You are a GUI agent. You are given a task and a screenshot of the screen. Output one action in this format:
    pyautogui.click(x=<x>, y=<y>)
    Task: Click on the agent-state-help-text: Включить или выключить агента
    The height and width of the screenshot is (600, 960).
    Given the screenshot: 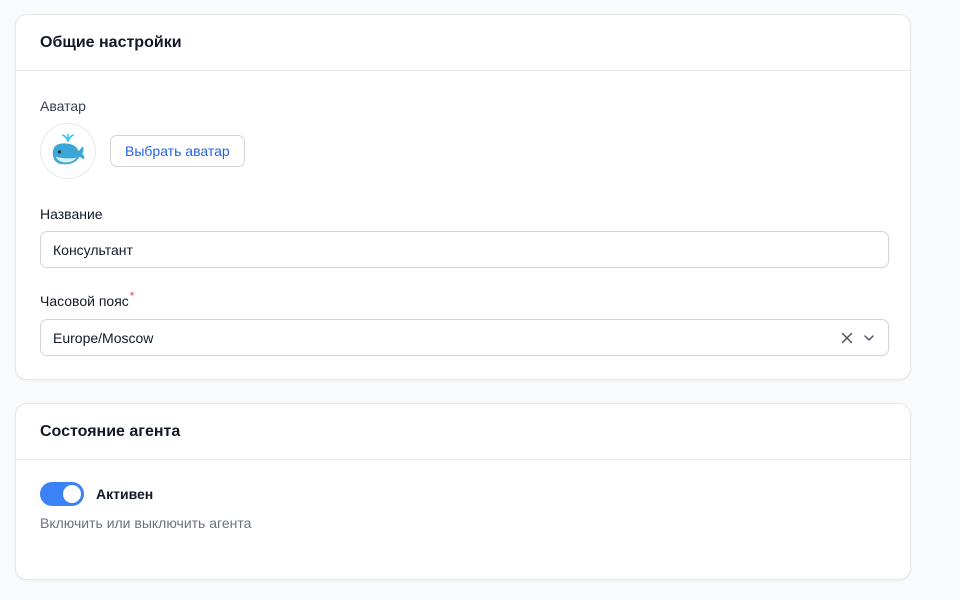 What is the action you would take?
    pyautogui.click(x=146, y=523)
    